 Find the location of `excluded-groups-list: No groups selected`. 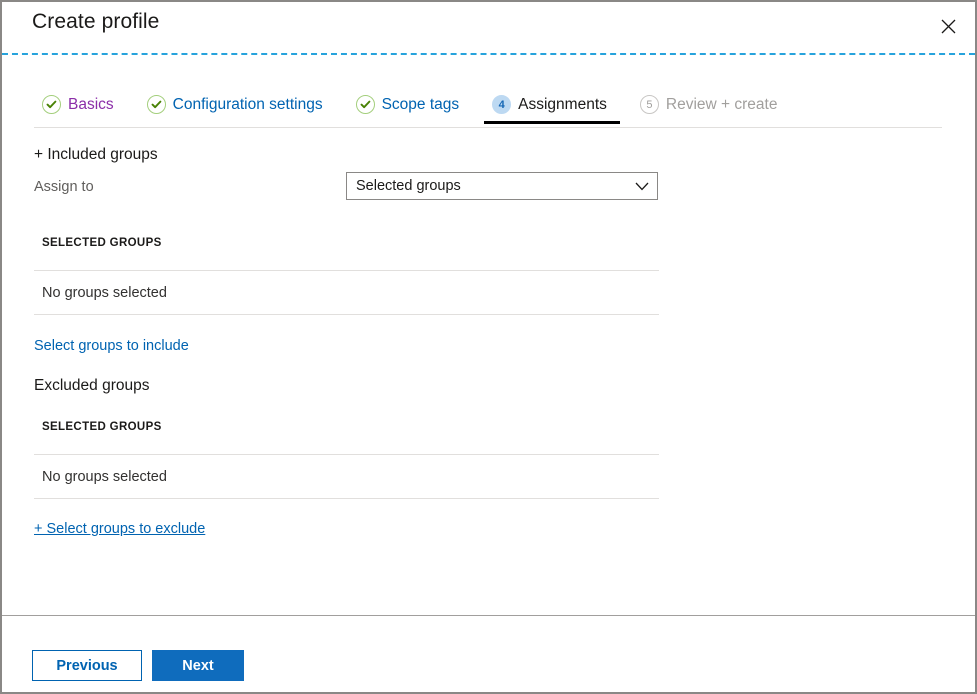

excluded-groups-list: No groups selected is located at coordinates (346, 476).